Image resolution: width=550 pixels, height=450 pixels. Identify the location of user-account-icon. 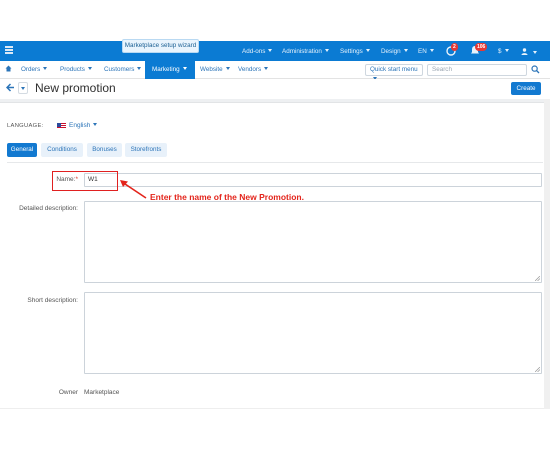
(529, 52).